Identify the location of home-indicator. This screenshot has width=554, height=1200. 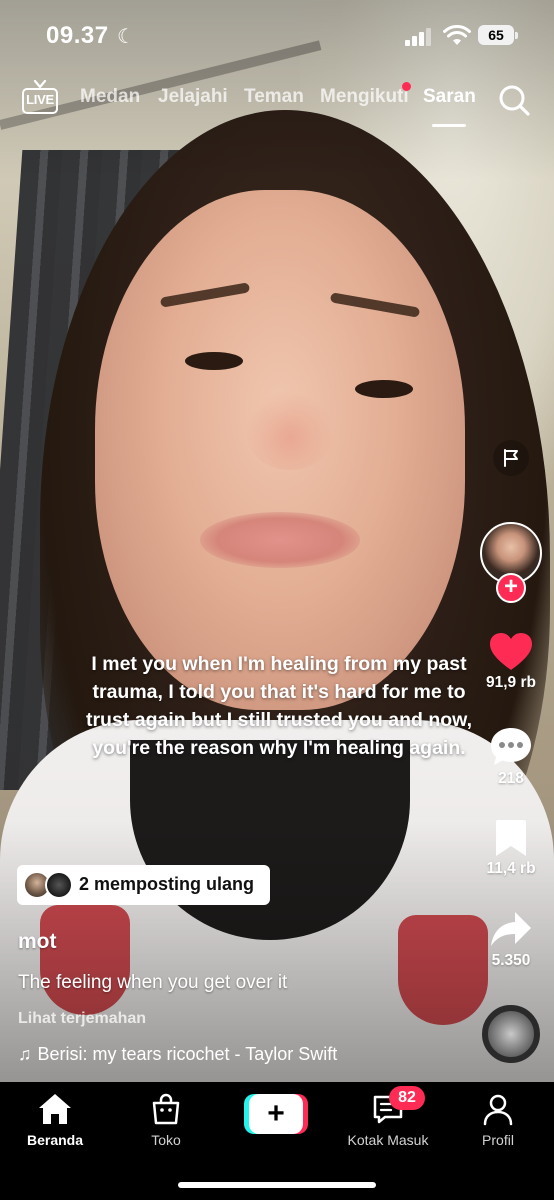
(277, 1185).